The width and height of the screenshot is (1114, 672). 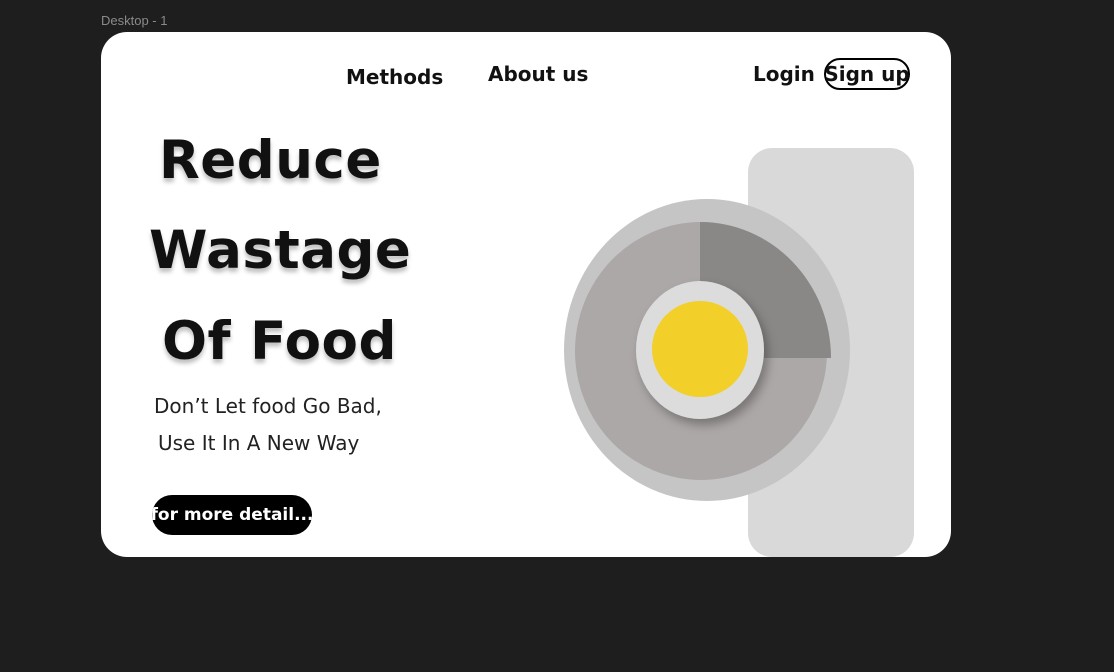 What do you see at coordinates (700, 349) in the screenshot?
I see `egg-yolk` at bounding box center [700, 349].